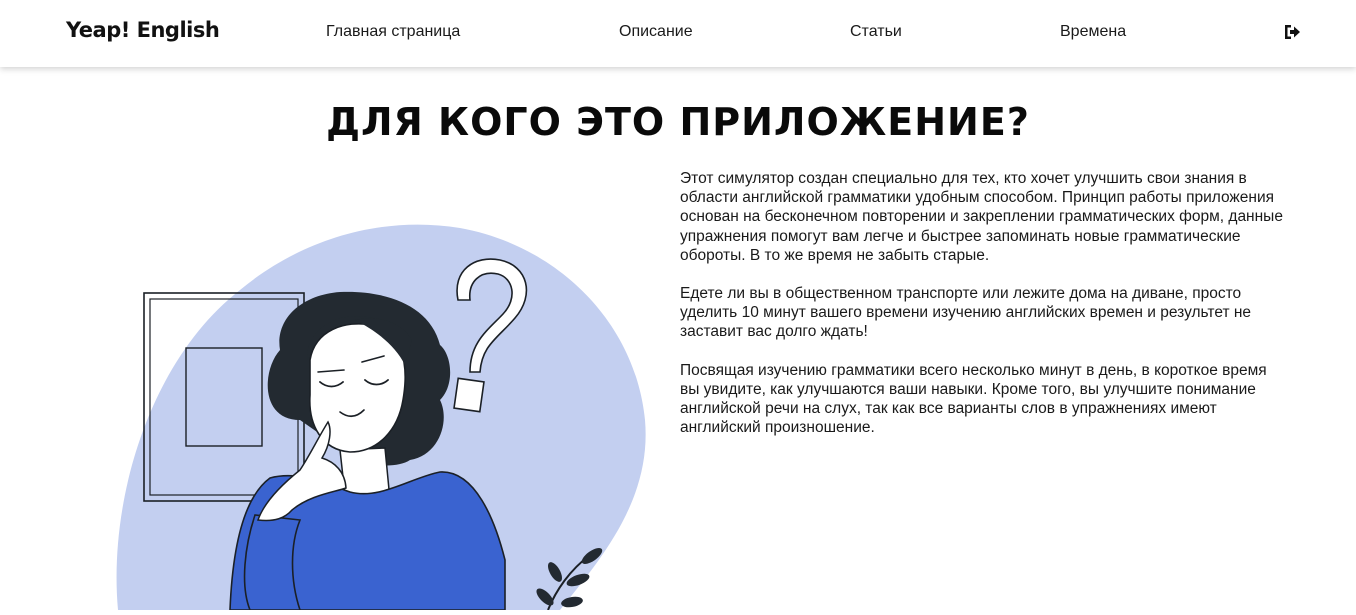 The height and width of the screenshot is (615, 1356). What do you see at coordinates (876, 32) in the screenshot?
I see `nav-articles: Статьи` at bounding box center [876, 32].